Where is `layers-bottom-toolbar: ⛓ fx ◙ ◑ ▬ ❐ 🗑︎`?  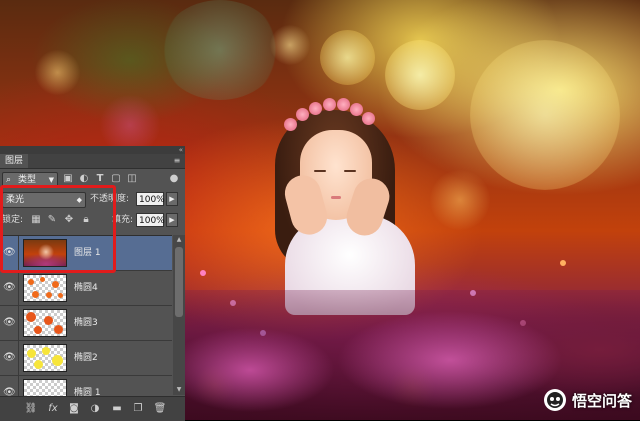 layers-bottom-toolbar: ⛓ fx ◙ ◑ ▬ ❐ 🗑︎ is located at coordinates (92, 408).